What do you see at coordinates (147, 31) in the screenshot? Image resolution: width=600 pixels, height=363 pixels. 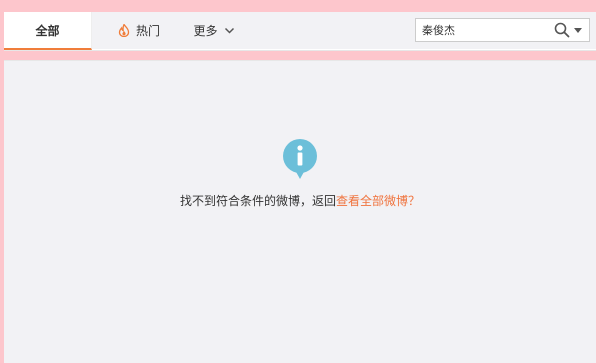 I see `tab-hot-label: 热门` at bounding box center [147, 31].